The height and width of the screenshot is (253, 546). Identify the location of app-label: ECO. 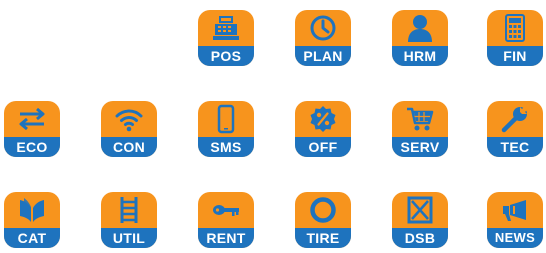
(32, 147).